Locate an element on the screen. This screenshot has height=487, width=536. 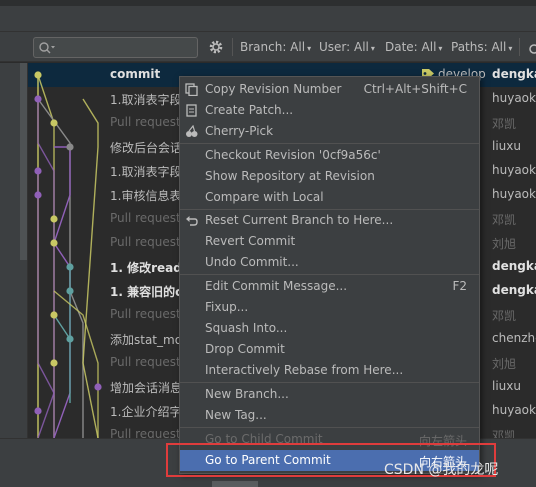
patch-icon is located at coordinates (191, 110).